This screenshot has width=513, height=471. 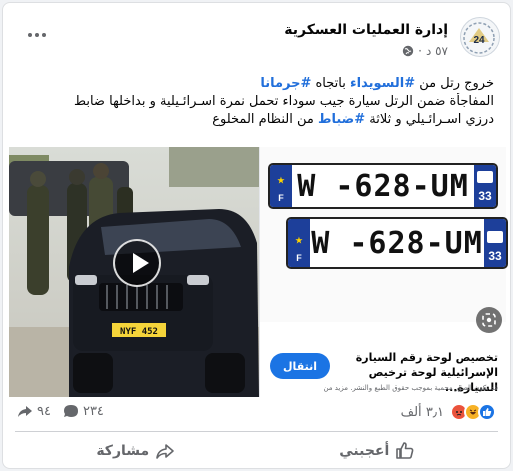 What do you see at coordinates (300, 366) in the screenshot?
I see `go-button: انتقال` at bounding box center [300, 366].